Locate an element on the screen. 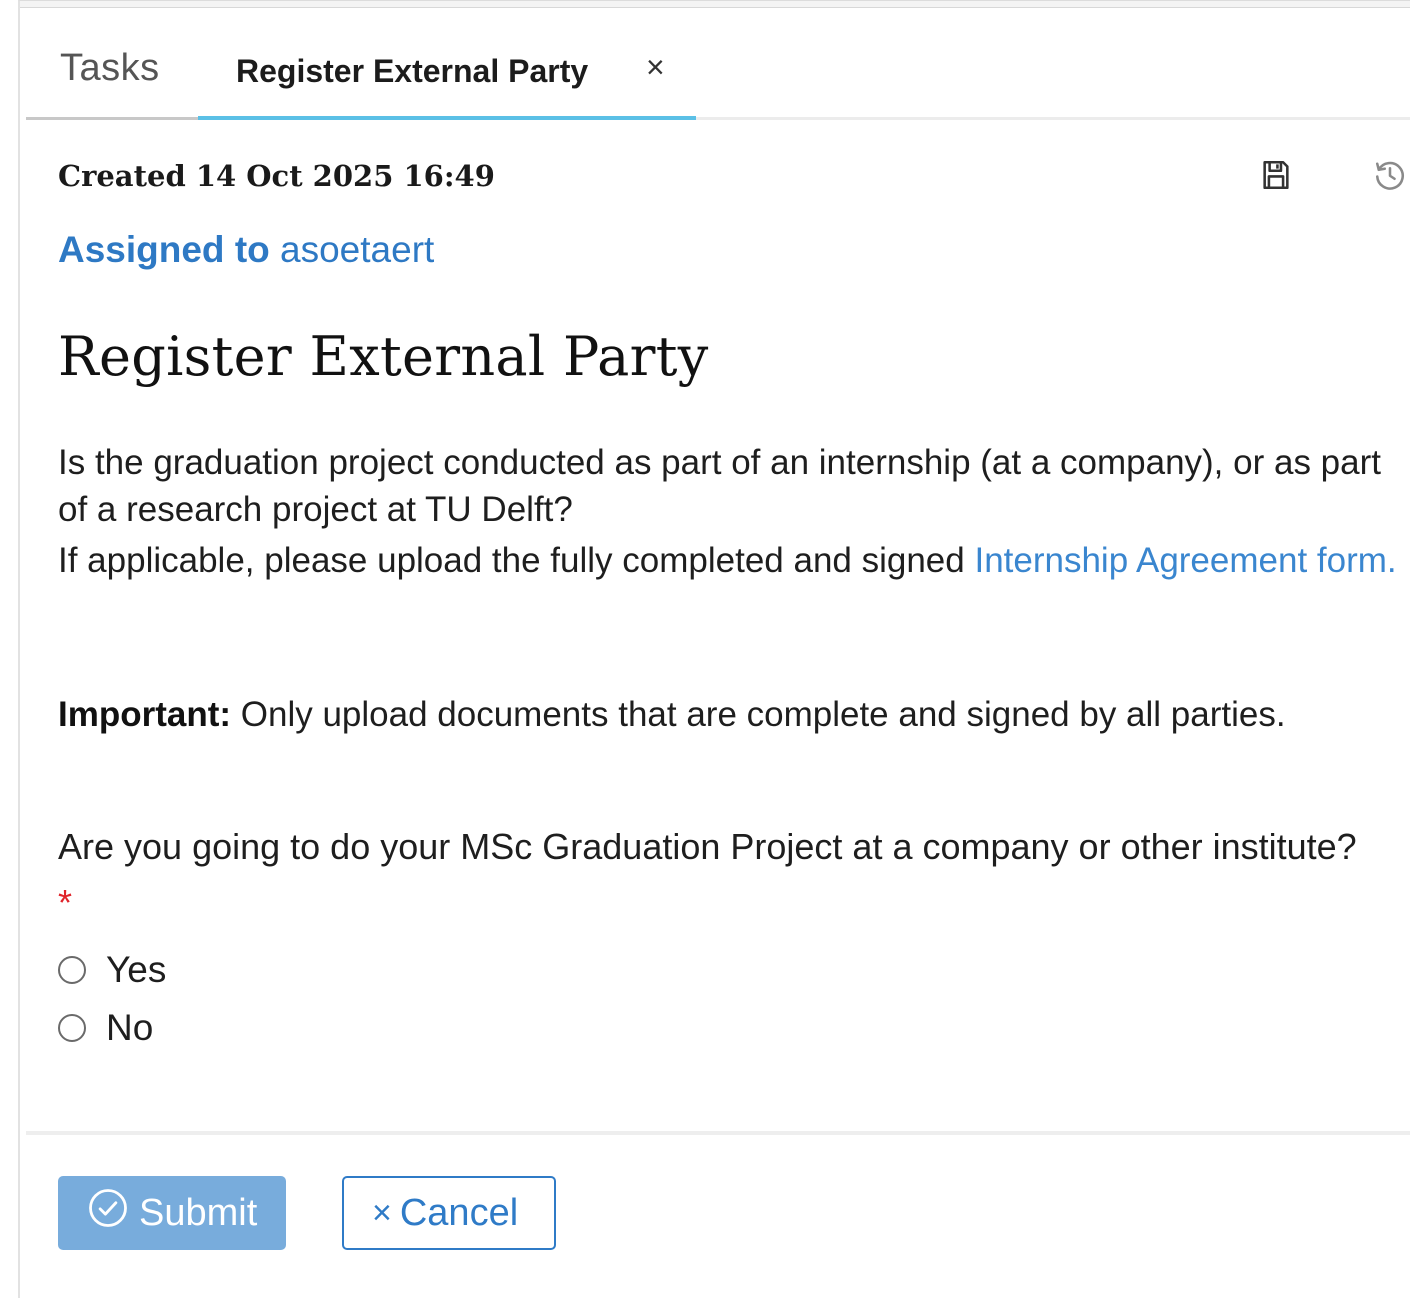 The width and height of the screenshot is (1410, 1298). page-title: Register External Party is located at coordinates (383, 356).